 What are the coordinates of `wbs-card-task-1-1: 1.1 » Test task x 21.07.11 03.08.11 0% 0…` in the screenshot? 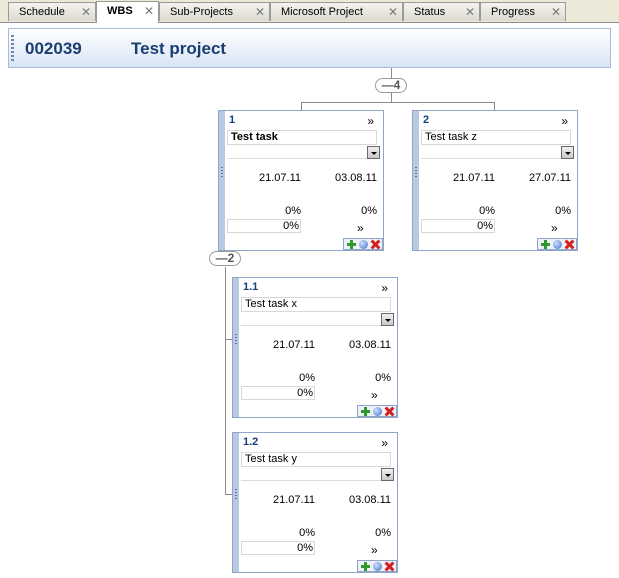 It's located at (315, 347).